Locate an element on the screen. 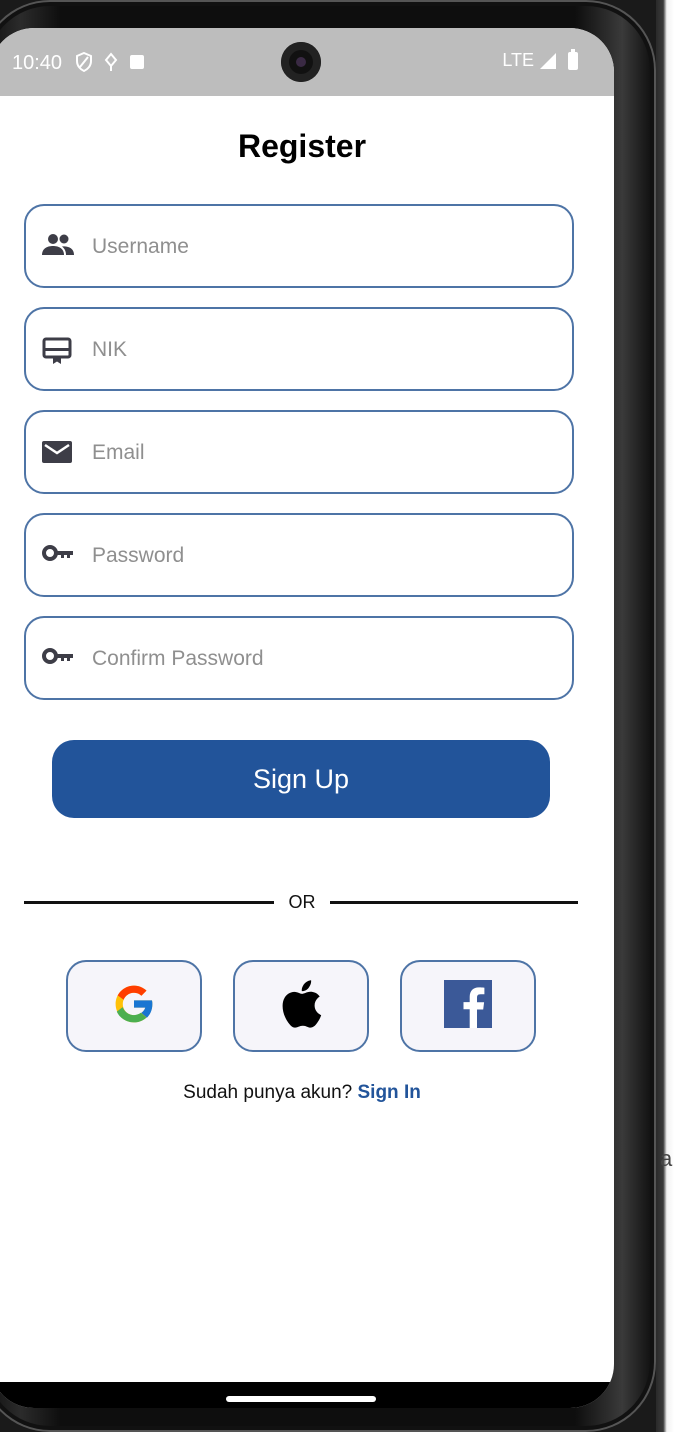  navigation-bar is located at coordinates (307, 1395).